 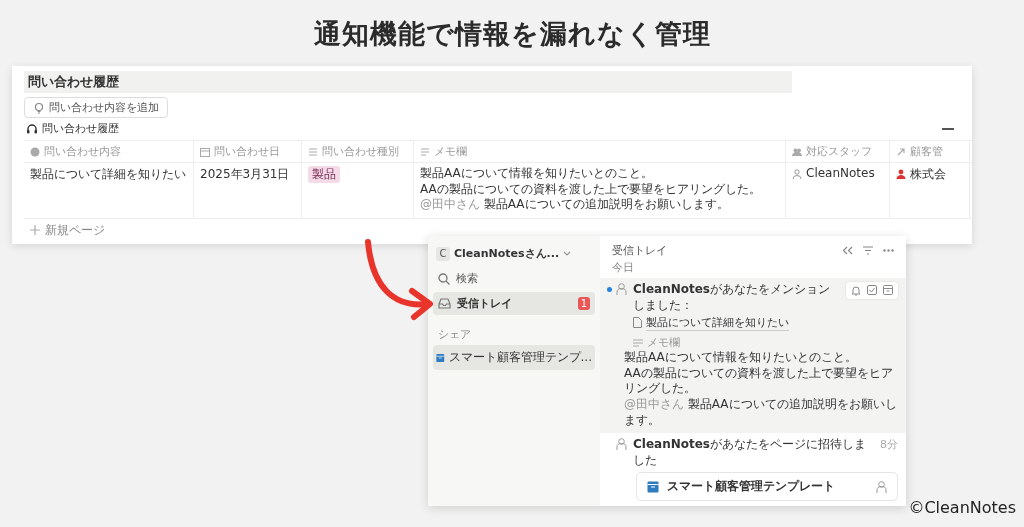 I want to click on column-header: 対応スタッフ, so click(x=839, y=151).